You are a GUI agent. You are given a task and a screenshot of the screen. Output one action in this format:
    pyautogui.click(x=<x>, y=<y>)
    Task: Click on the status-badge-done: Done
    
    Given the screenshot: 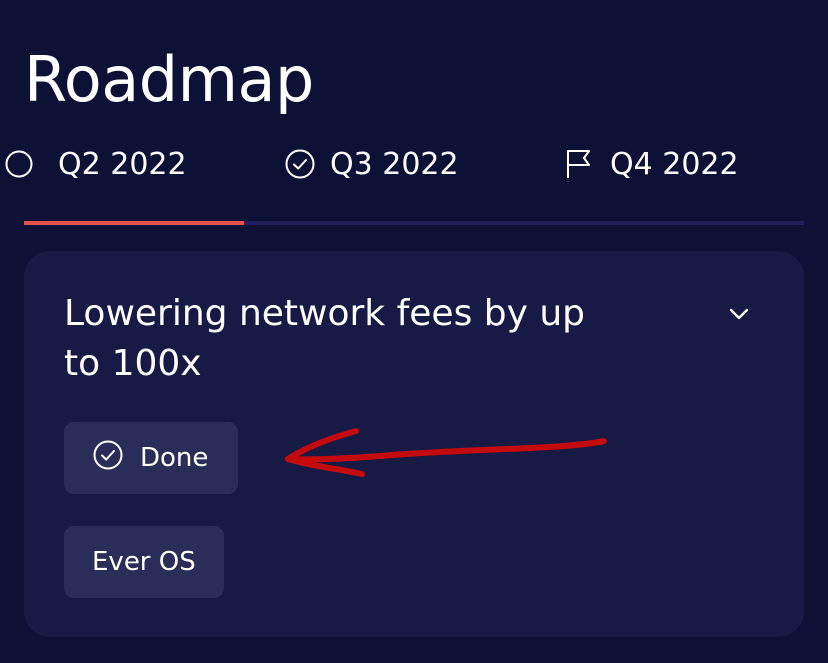 What is the action you would take?
    pyautogui.click(x=151, y=458)
    